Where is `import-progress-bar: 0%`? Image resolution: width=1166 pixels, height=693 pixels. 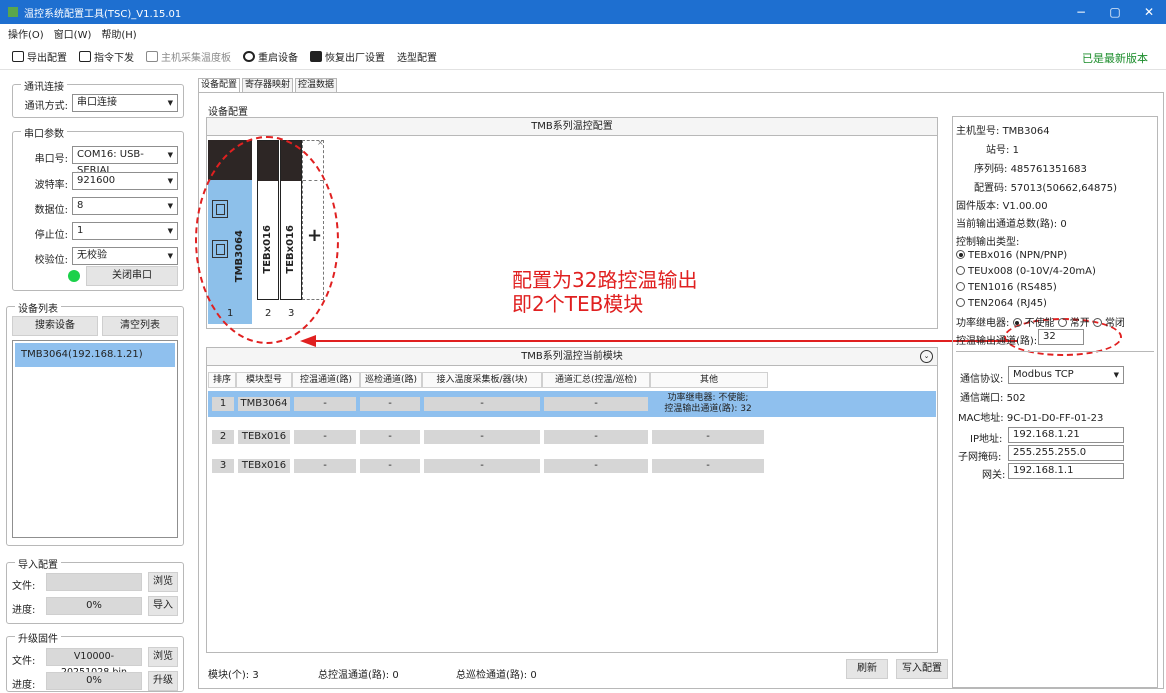
import-progress-bar: 0% is located at coordinates (94, 606).